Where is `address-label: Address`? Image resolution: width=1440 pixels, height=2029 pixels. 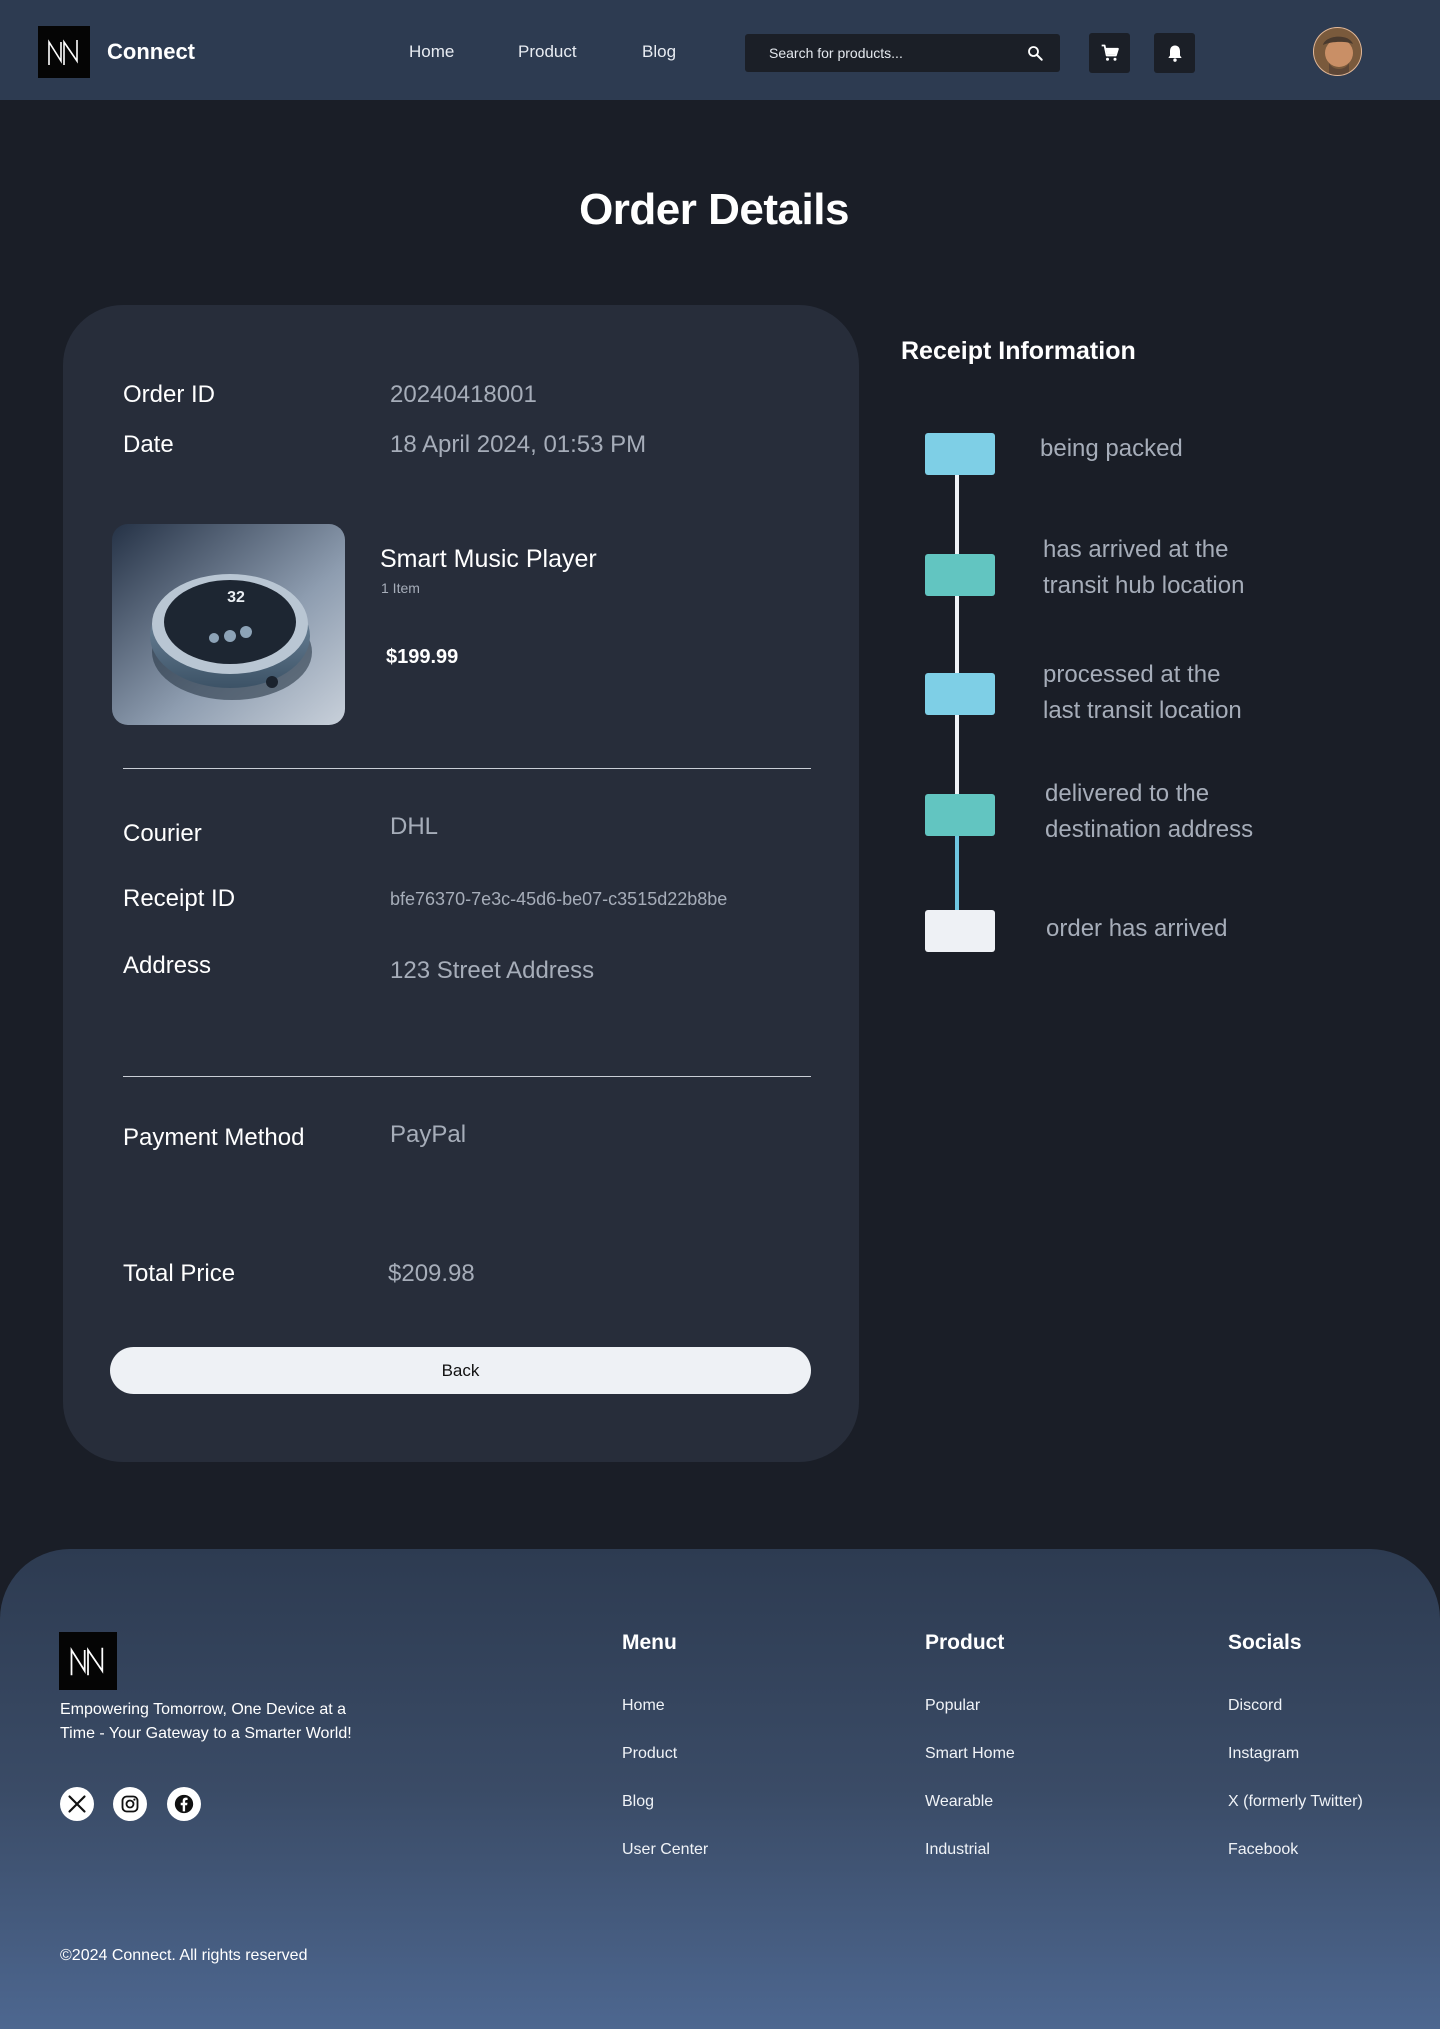 address-label: Address is located at coordinates (167, 965).